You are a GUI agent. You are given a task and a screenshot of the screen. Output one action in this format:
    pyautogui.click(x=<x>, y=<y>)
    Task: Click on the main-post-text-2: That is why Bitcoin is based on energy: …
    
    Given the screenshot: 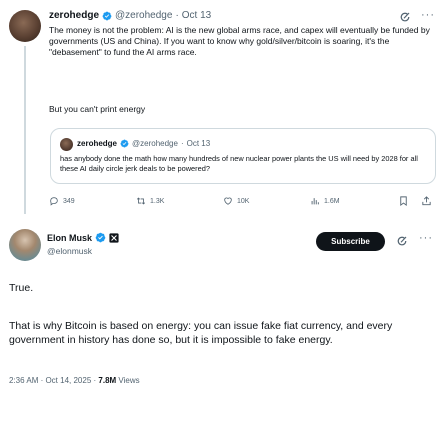 What is the action you would take?
    pyautogui.click(x=201, y=333)
    